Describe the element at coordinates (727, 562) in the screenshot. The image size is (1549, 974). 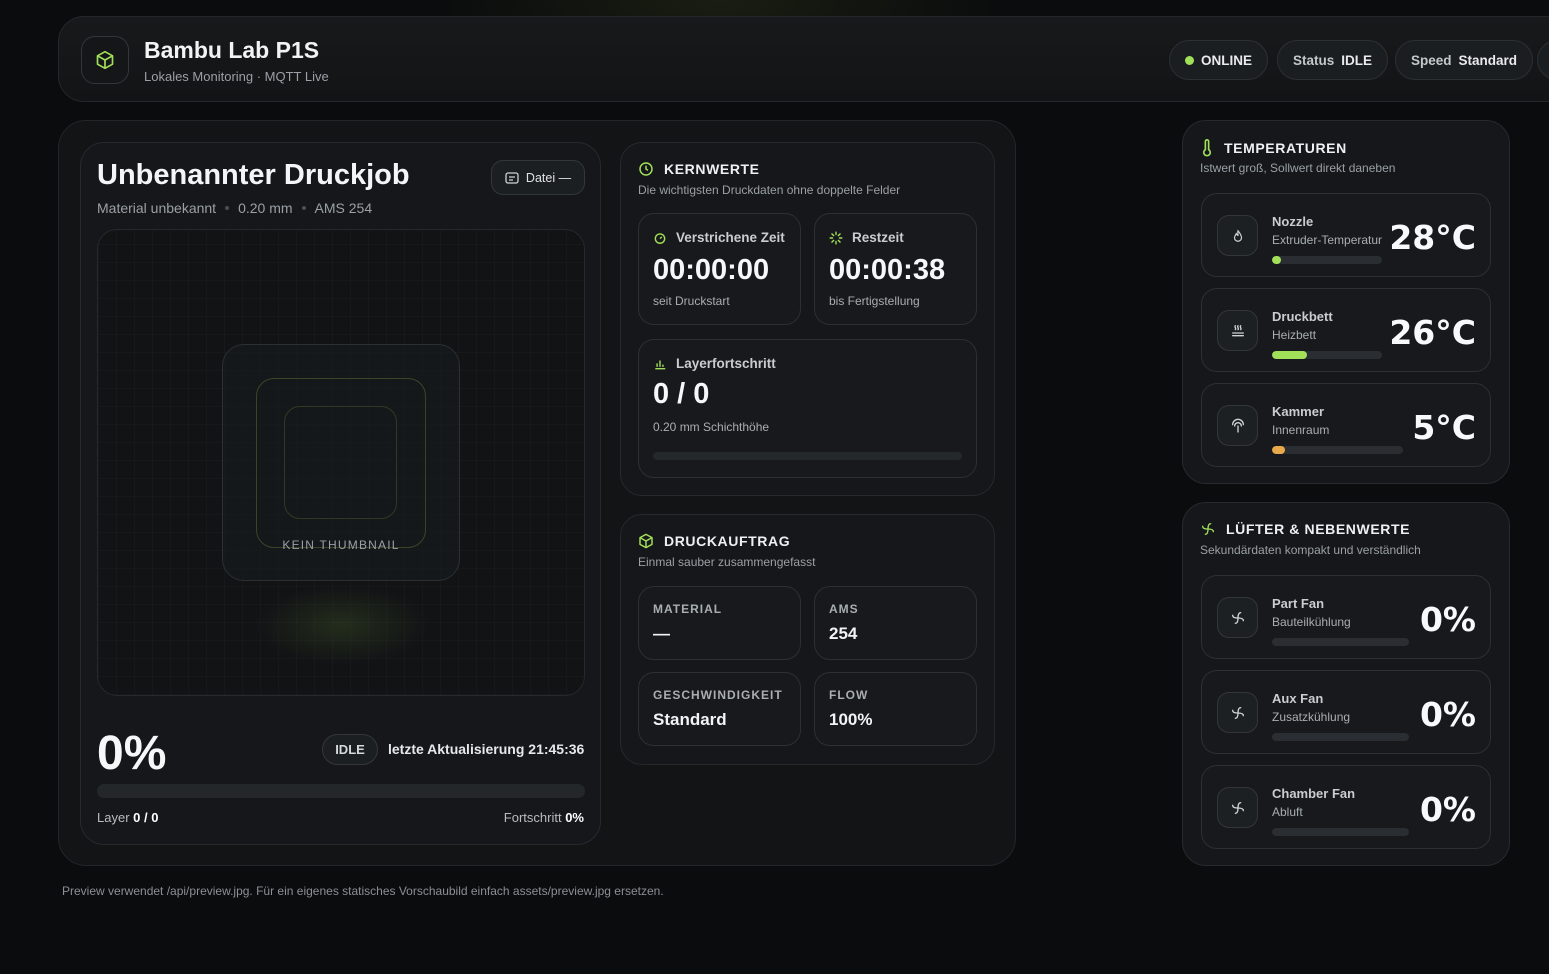
I see `print-order-subtitle: Einmal sauber zusammengefasst` at that location.